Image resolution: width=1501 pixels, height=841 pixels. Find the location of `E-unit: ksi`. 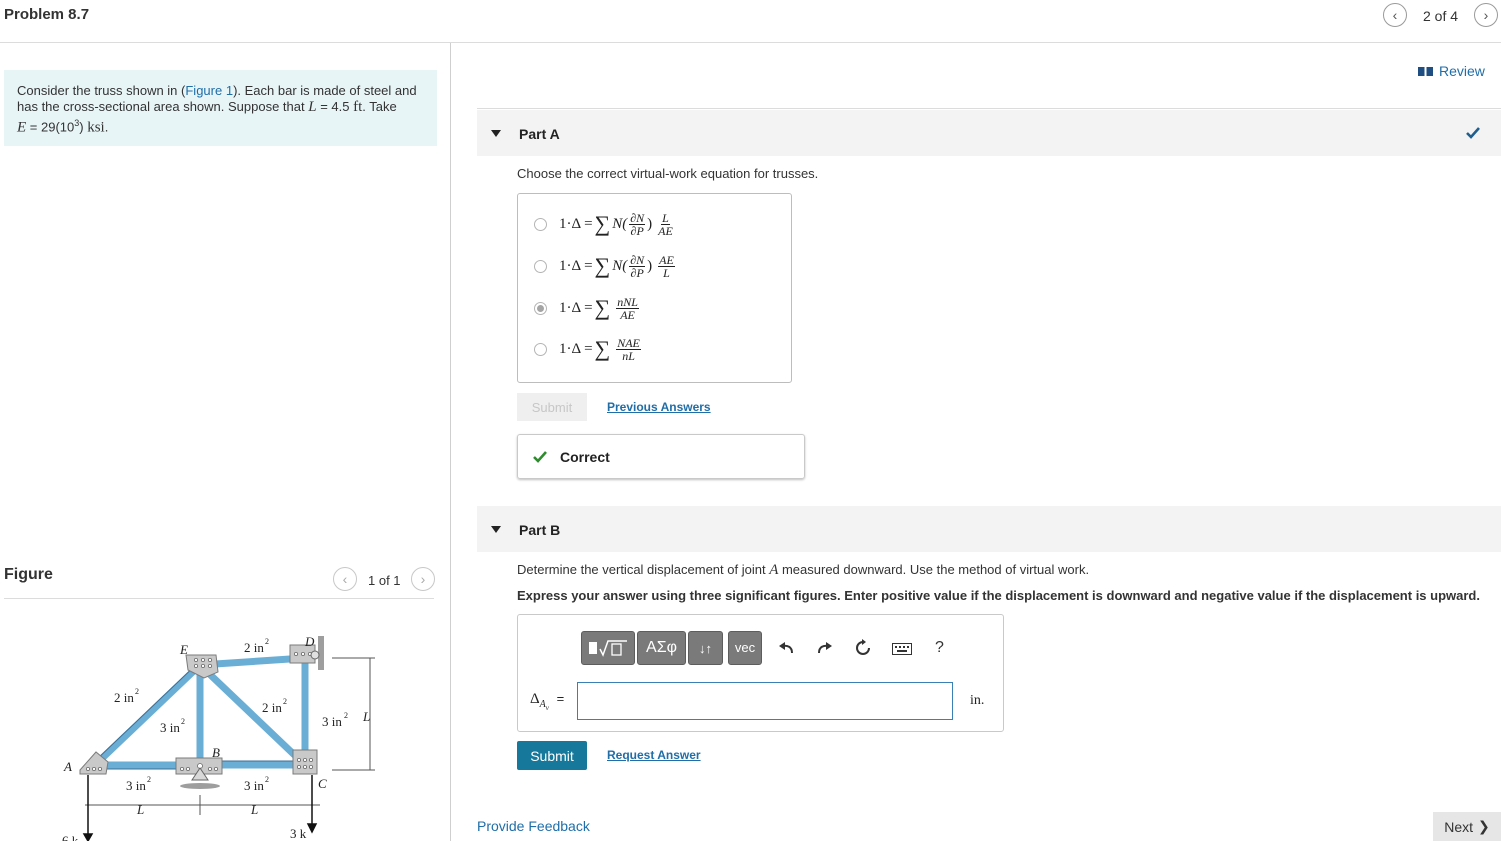

E-unit: ksi is located at coordinates (96, 127).